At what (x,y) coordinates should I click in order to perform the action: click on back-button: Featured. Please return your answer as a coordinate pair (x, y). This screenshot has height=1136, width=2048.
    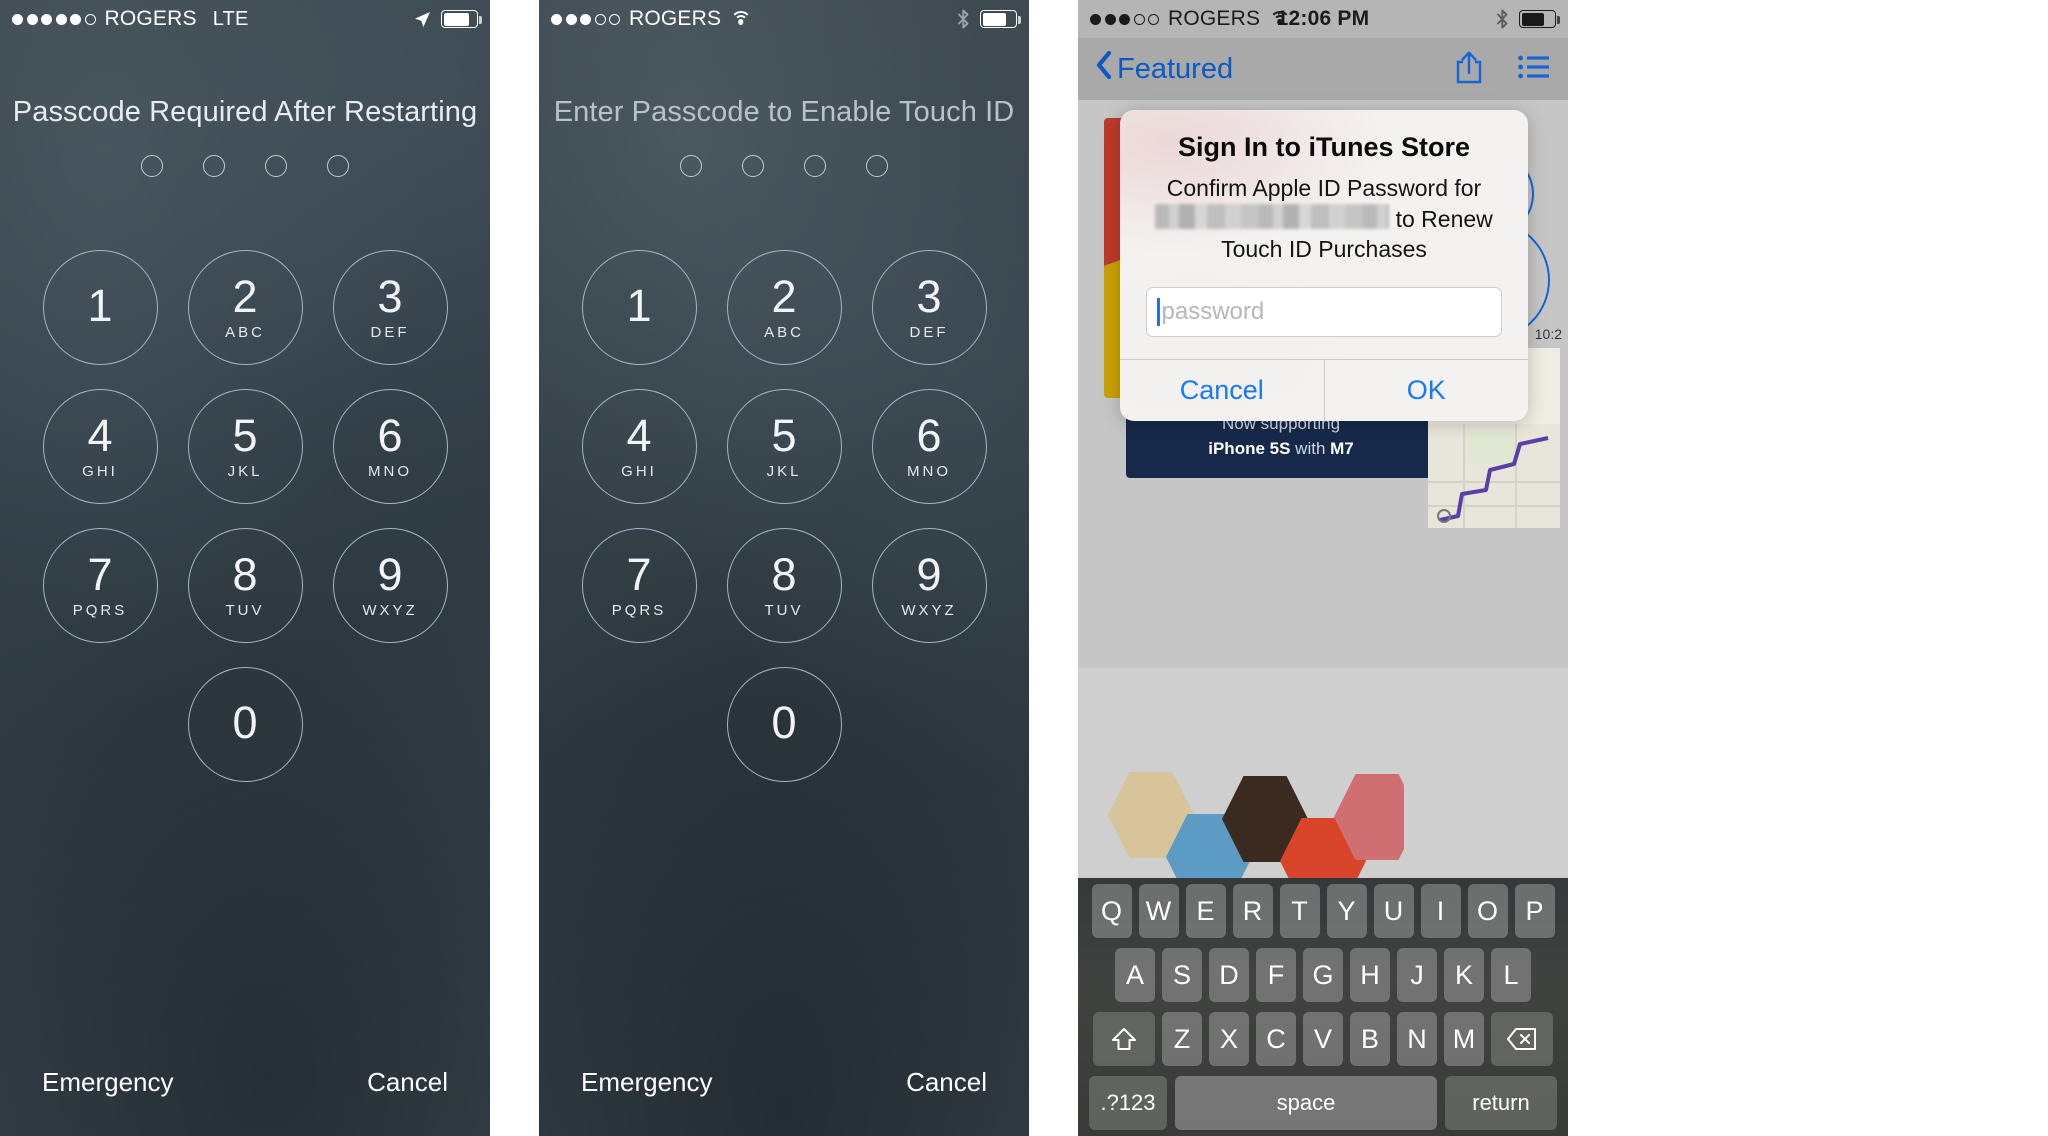
    Looking at the image, I should click on (1164, 68).